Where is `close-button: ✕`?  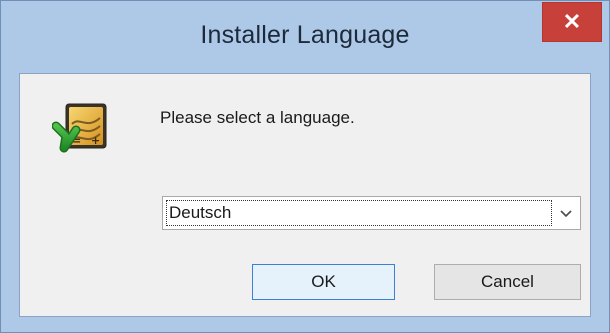
close-button: ✕ is located at coordinates (572, 22).